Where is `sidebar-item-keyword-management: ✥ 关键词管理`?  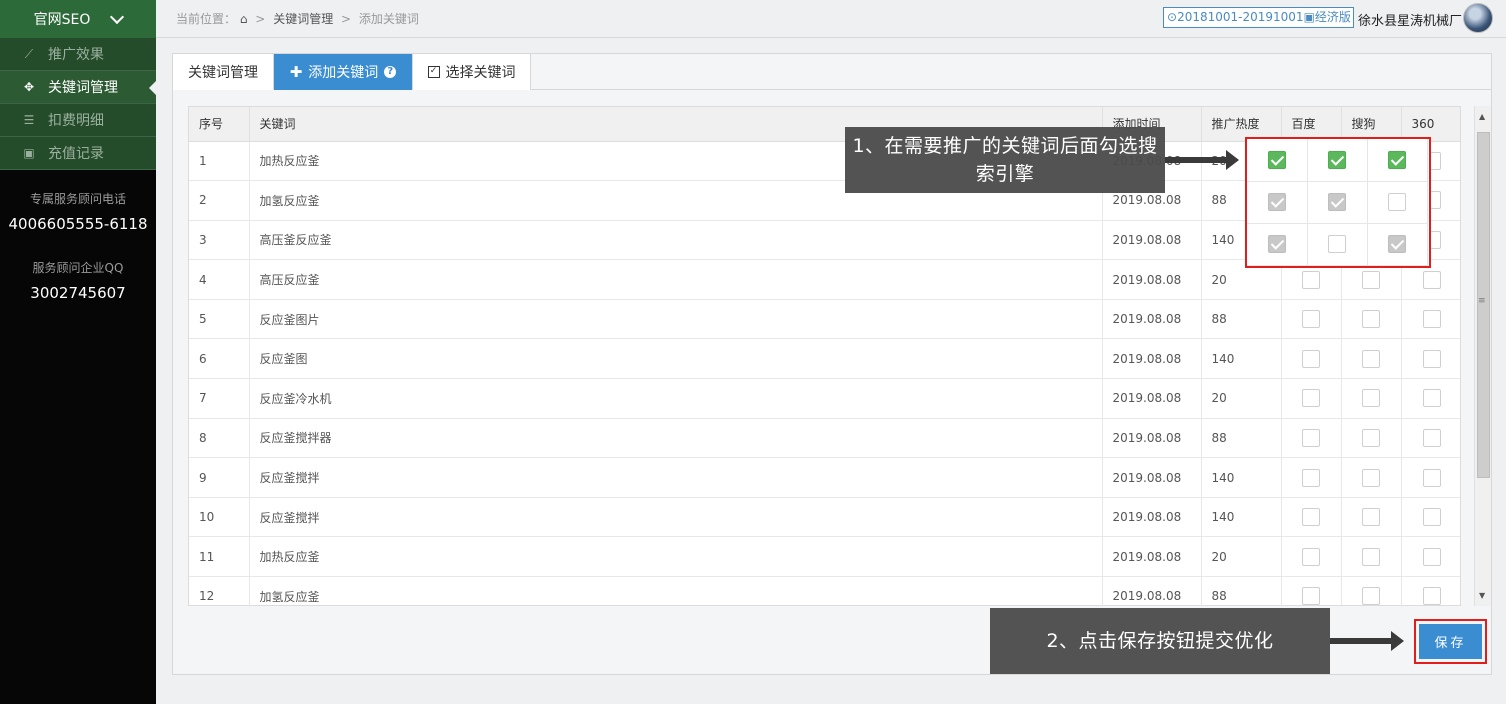
sidebar-item-keyword-management: ✥ 关键词管理 is located at coordinates (78, 87).